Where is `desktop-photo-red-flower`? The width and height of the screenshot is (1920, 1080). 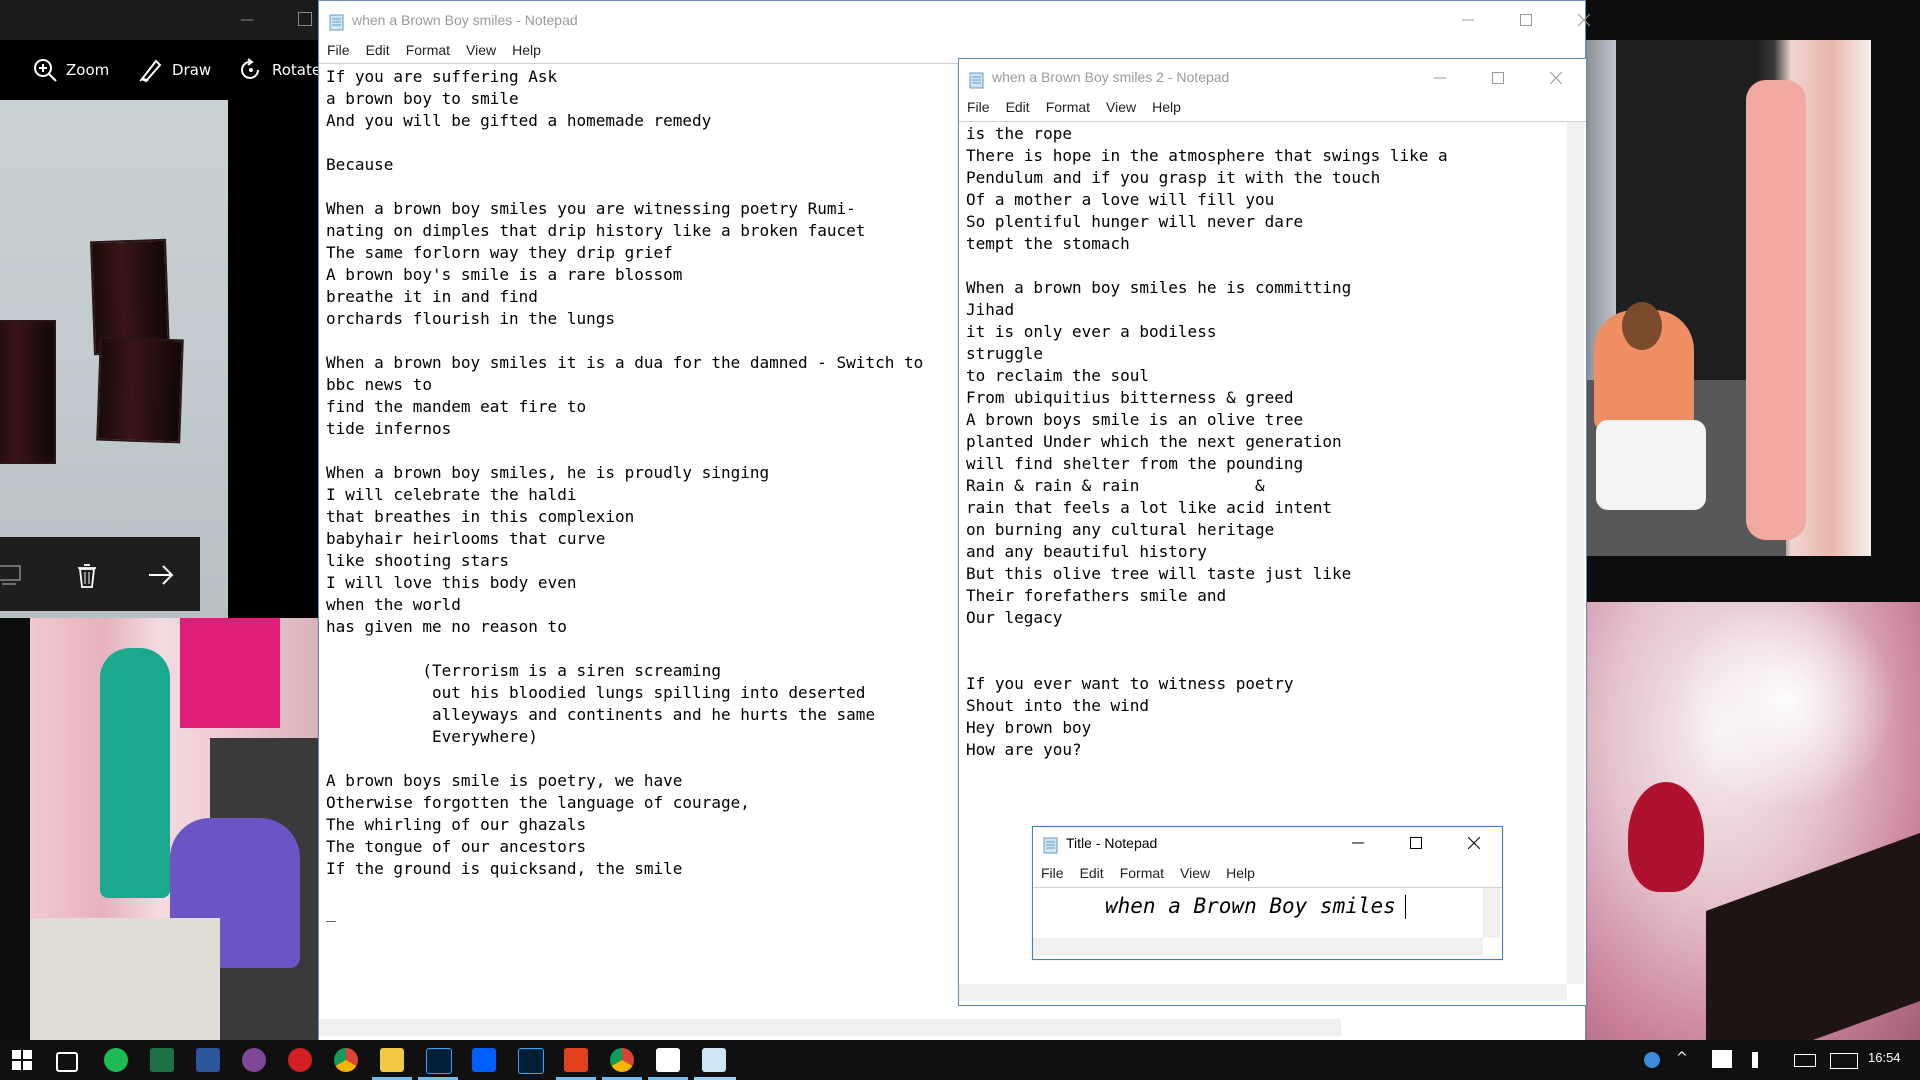
desktop-photo-red-flower is located at coordinates (1753, 821).